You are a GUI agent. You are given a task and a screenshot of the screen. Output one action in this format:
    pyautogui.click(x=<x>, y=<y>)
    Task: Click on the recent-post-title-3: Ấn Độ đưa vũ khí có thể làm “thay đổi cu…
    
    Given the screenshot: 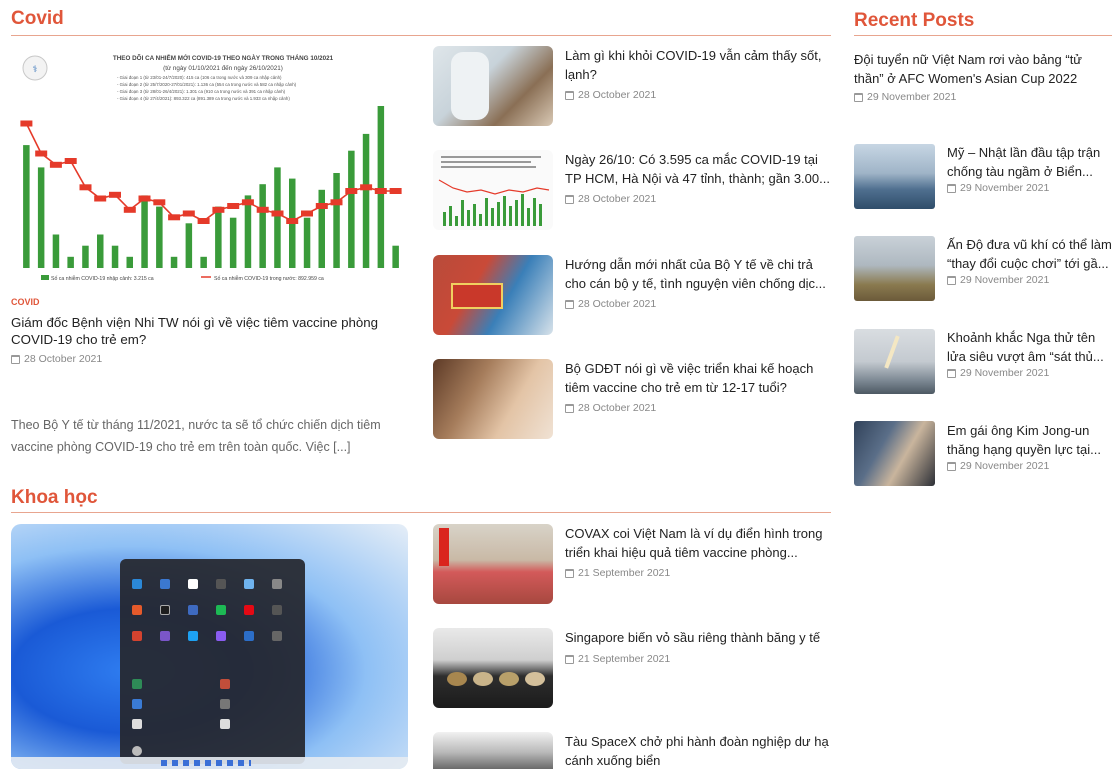 What is the action you would take?
    pyautogui.click(x=1030, y=254)
    